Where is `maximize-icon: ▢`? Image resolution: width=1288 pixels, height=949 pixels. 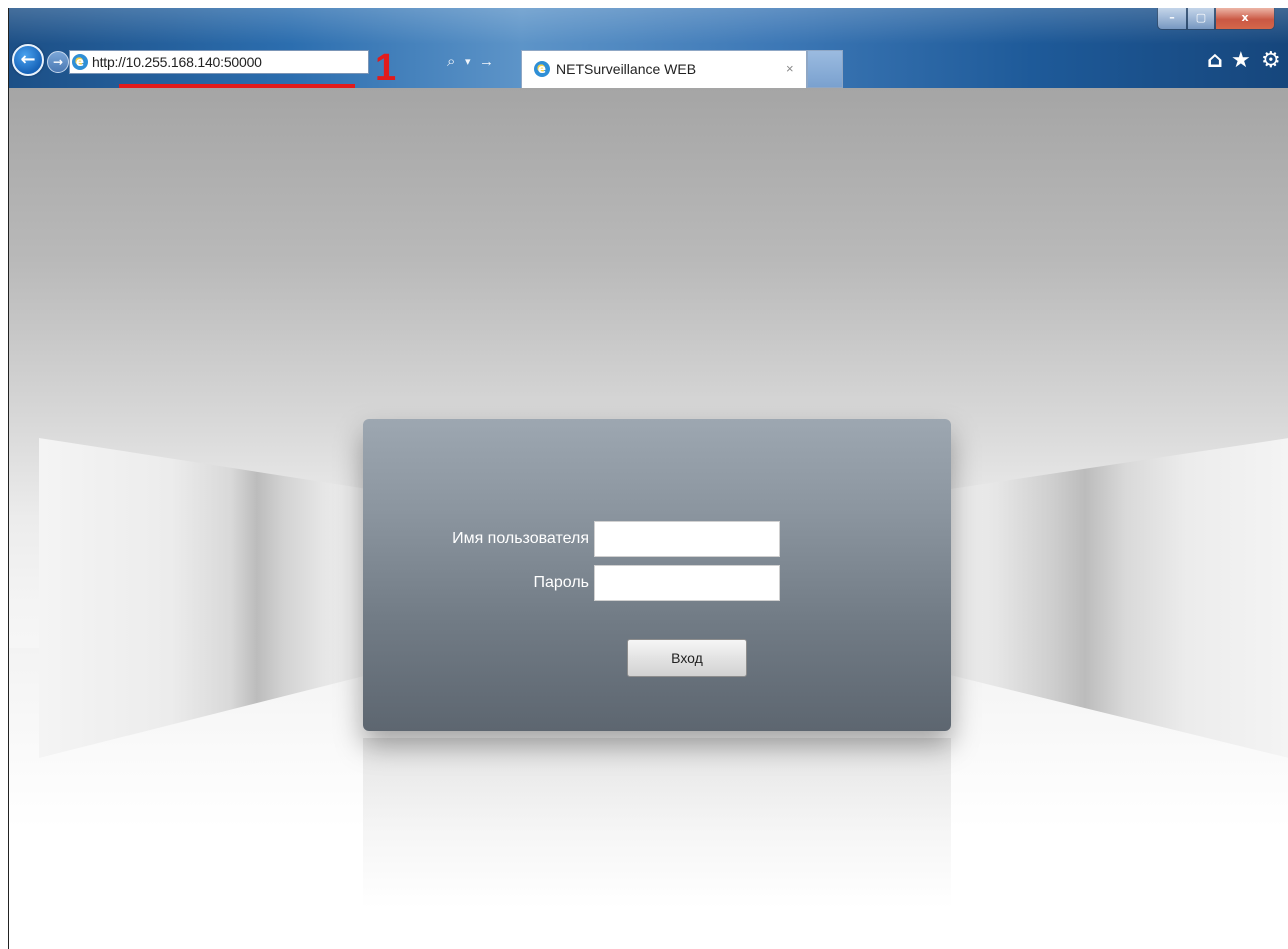
maximize-icon: ▢ is located at coordinates (1201, 17).